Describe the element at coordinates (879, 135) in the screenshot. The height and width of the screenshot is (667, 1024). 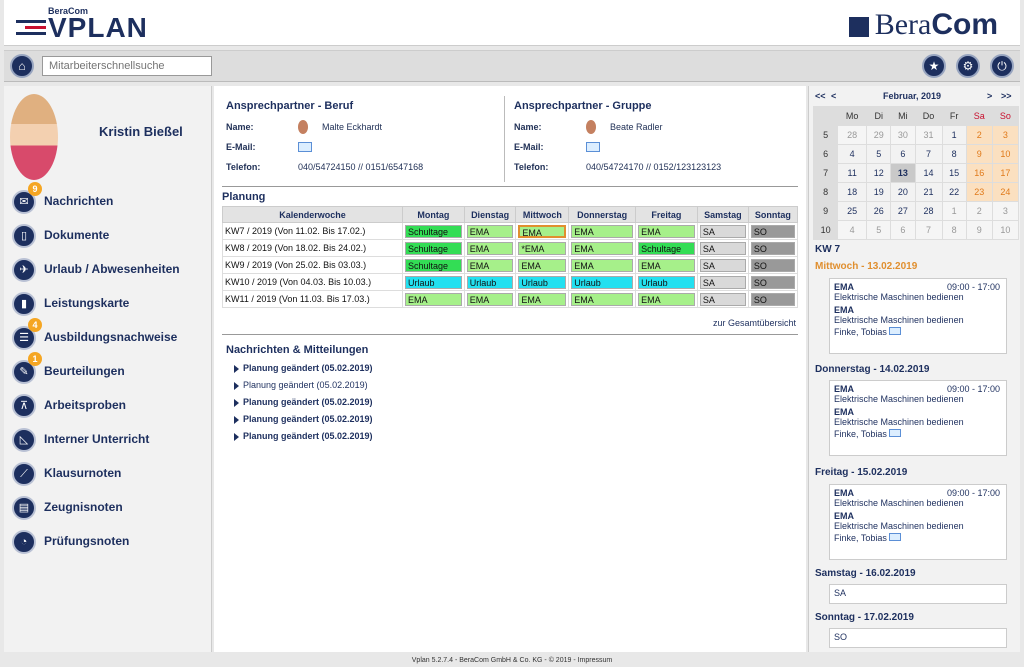
I see `calendar-day: 29` at that location.